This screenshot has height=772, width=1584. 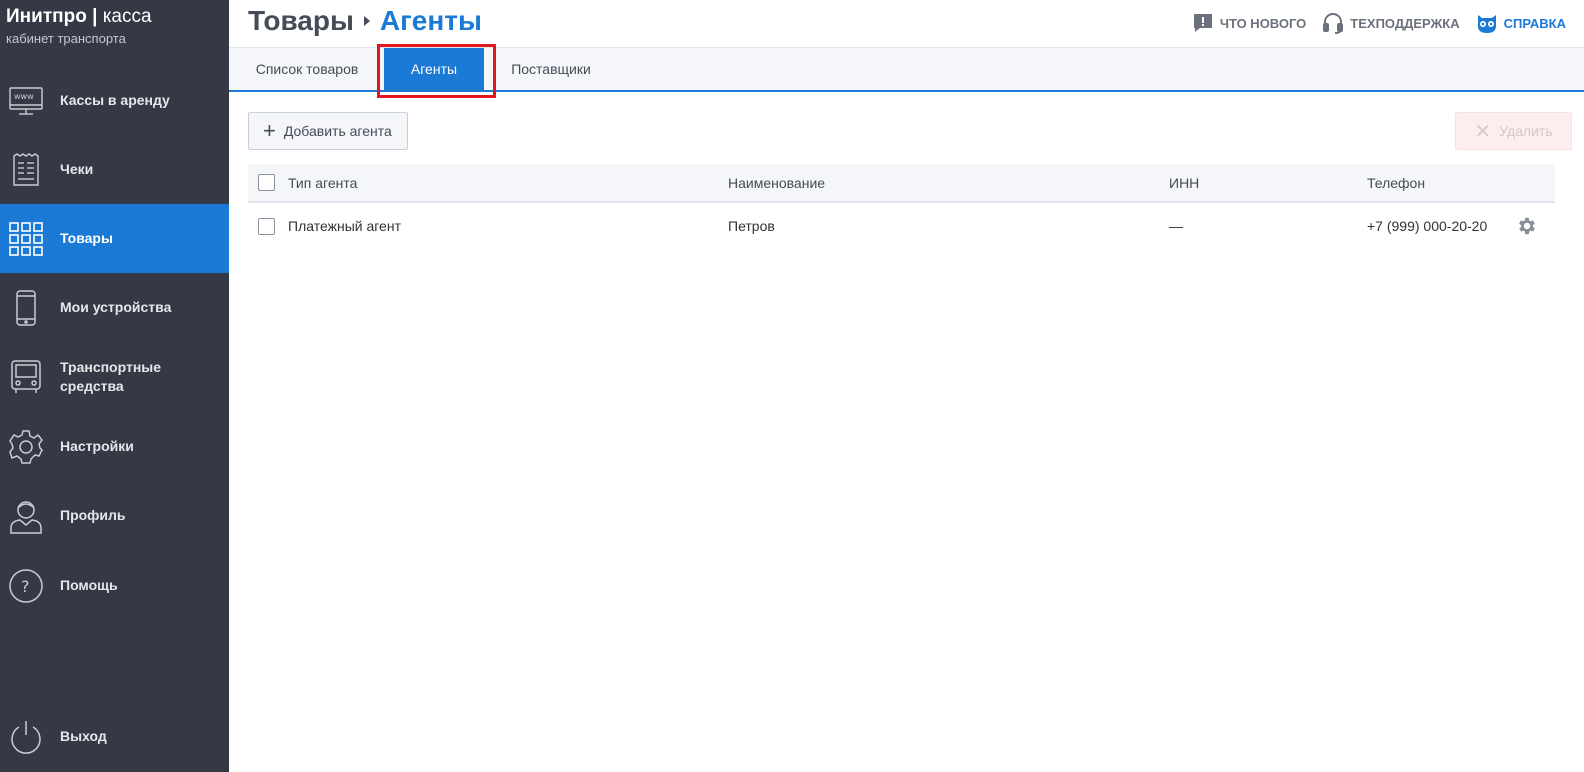 What do you see at coordinates (111, 376) in the screenshot?
I see `sidebar-item-label: Транспортные средства` at bounding box center [111, 376].